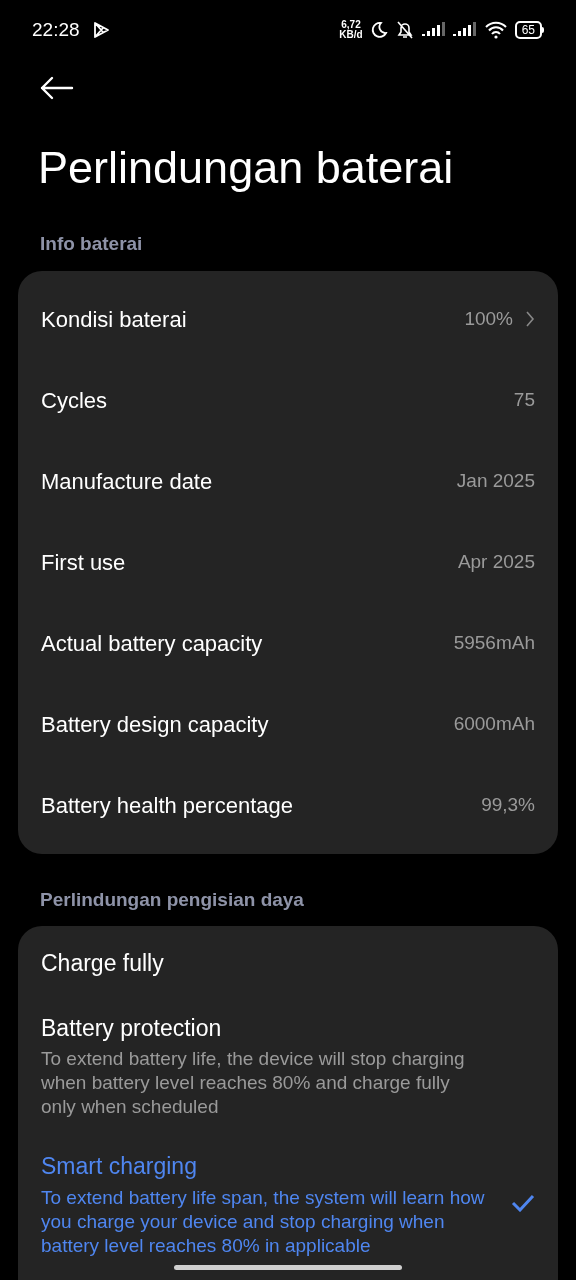 The image size is (576, 1280). I want to click on moon-icon, so click(378, 30).